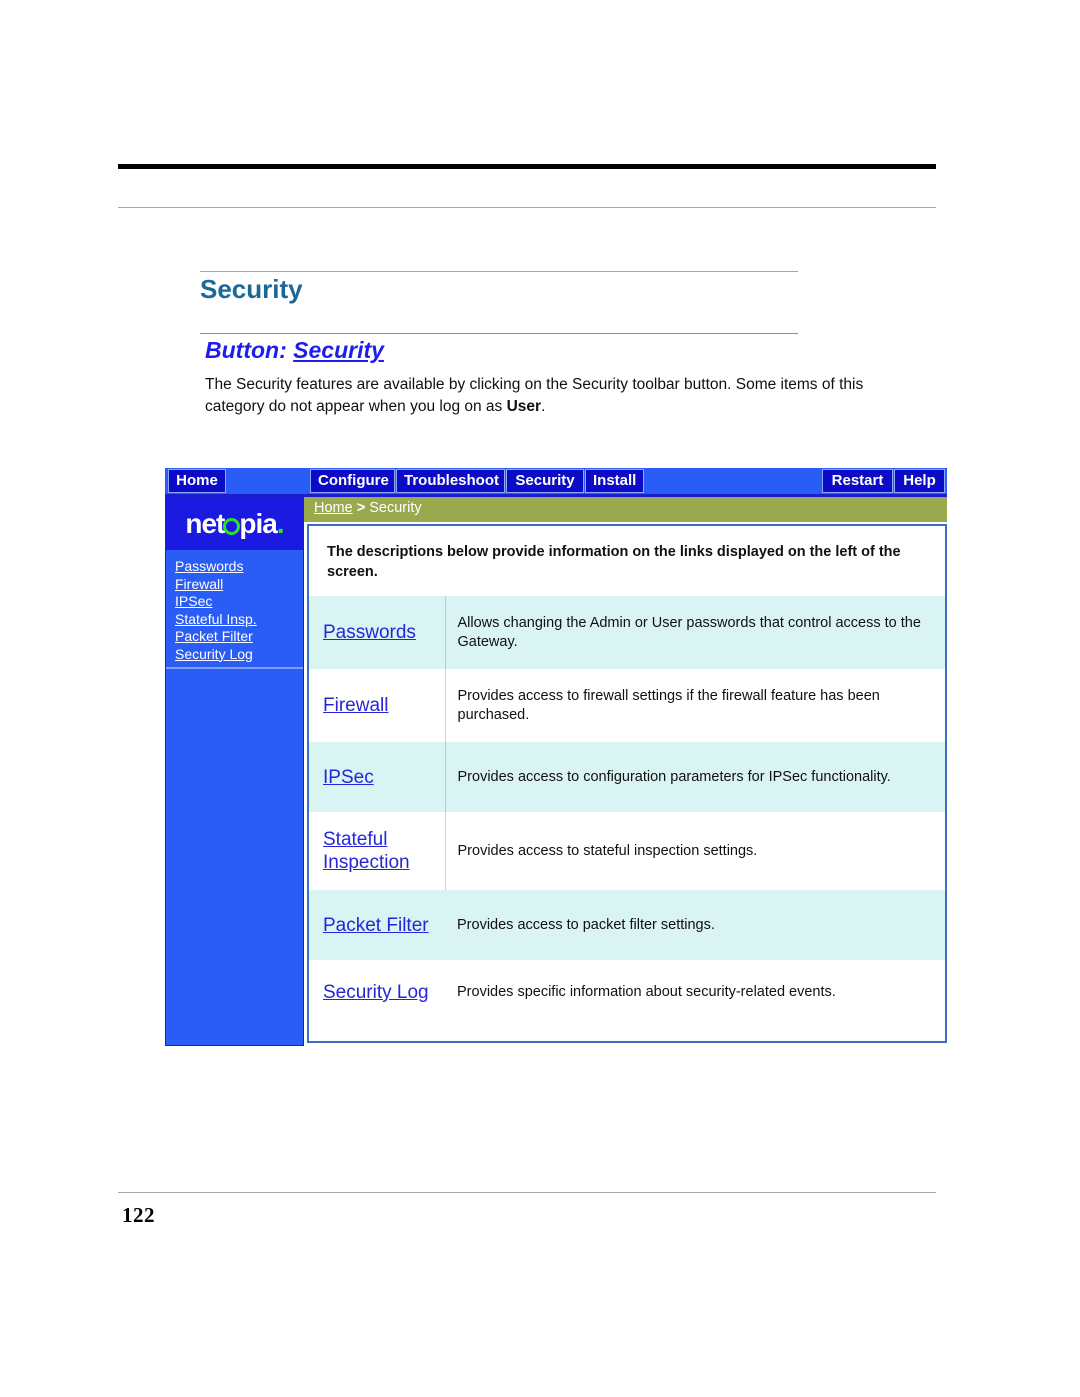  I want to click on sidebar-link-passwords: Passwords, so click(239, 567).